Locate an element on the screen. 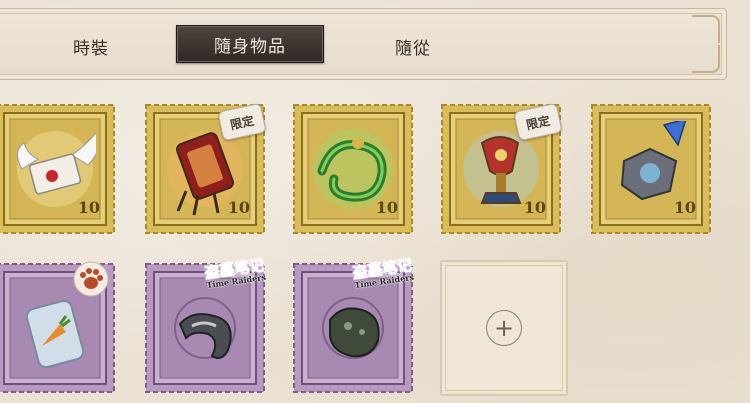 The height and width of the screenshot is (403, 750). tab-followers: 隨從 is located at coordinates (413, 46).